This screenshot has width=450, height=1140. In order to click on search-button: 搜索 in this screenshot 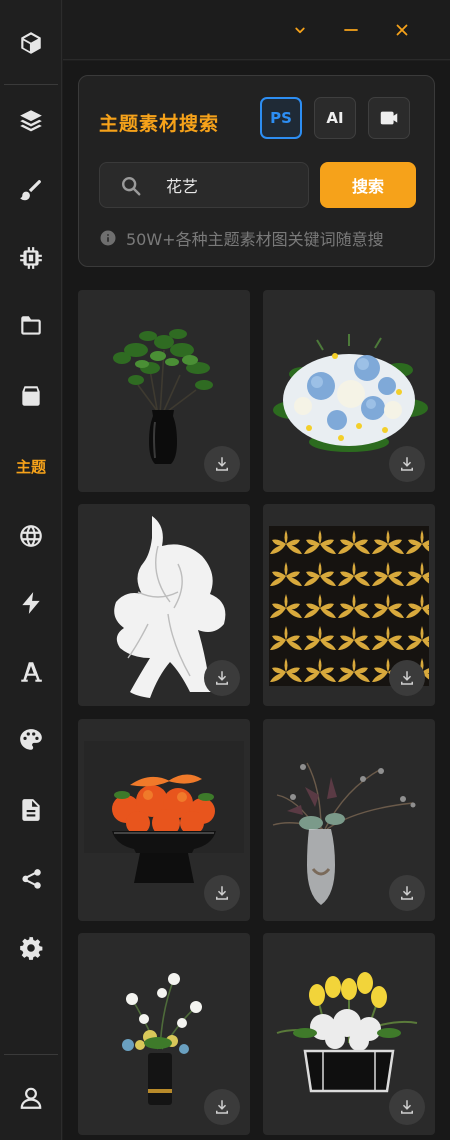, I will do `click(368, 185)`.